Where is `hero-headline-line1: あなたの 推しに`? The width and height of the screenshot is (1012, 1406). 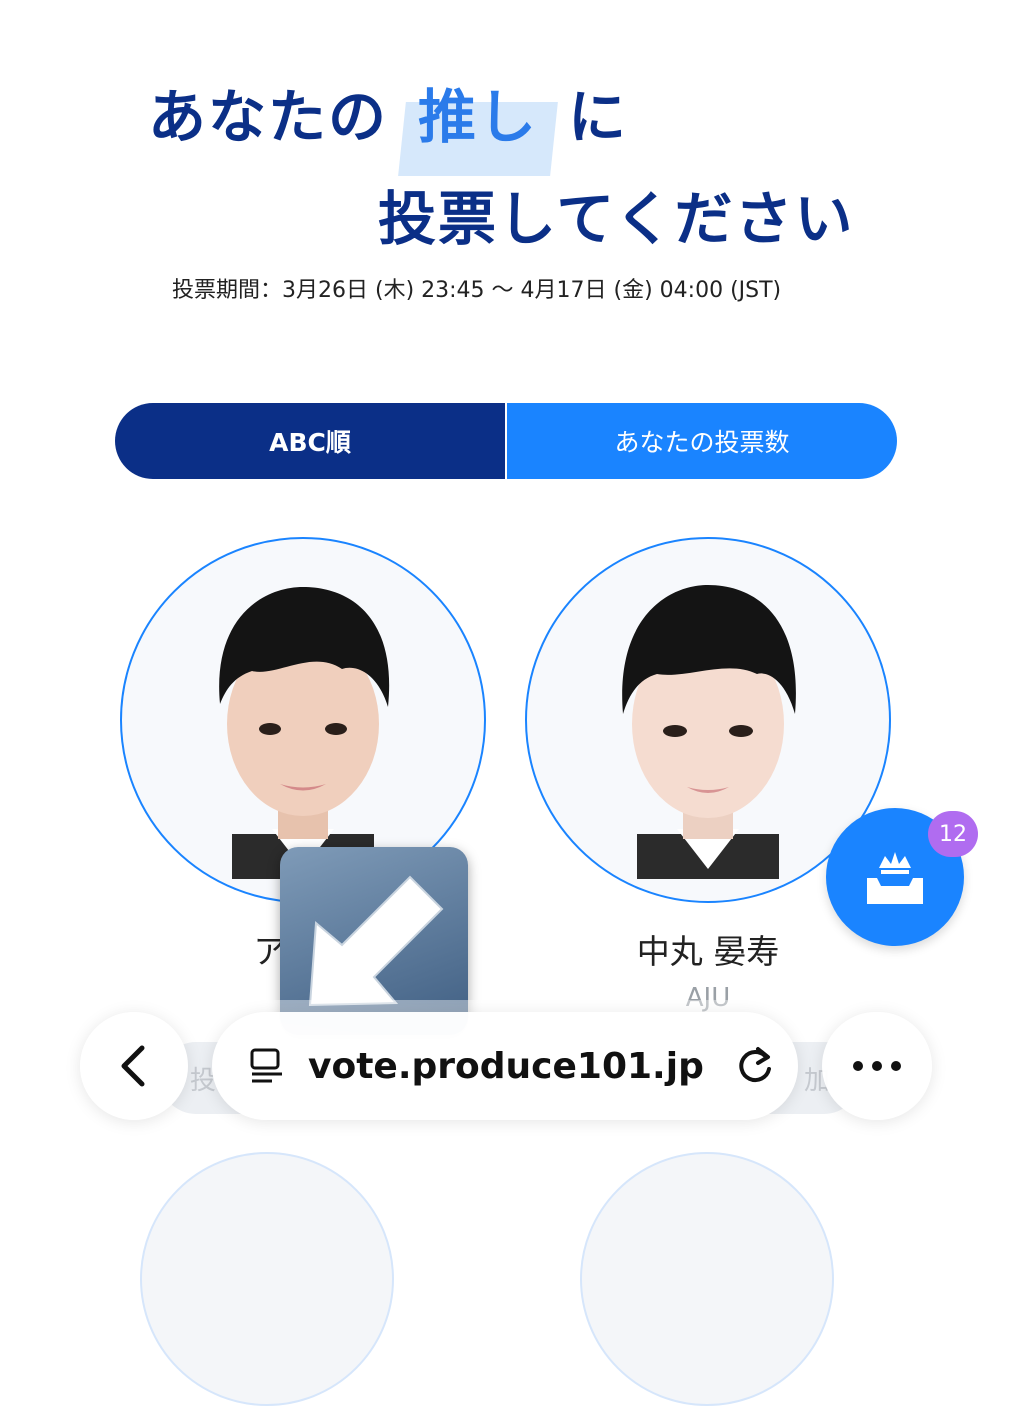
hero-headline-line1: あなたの 推しに is located at coordinates (388, 112).